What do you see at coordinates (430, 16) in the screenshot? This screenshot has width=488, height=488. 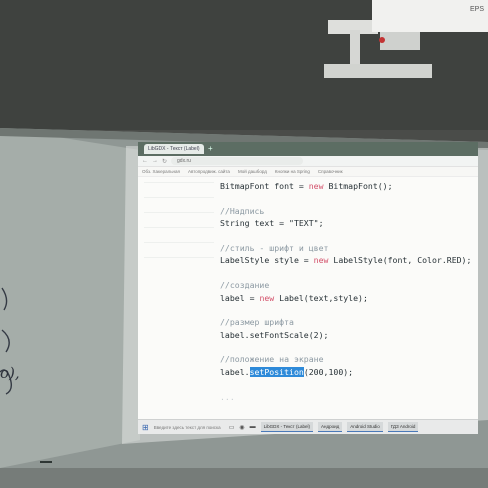 I see `projector-body` at bounding box center [430, 16].